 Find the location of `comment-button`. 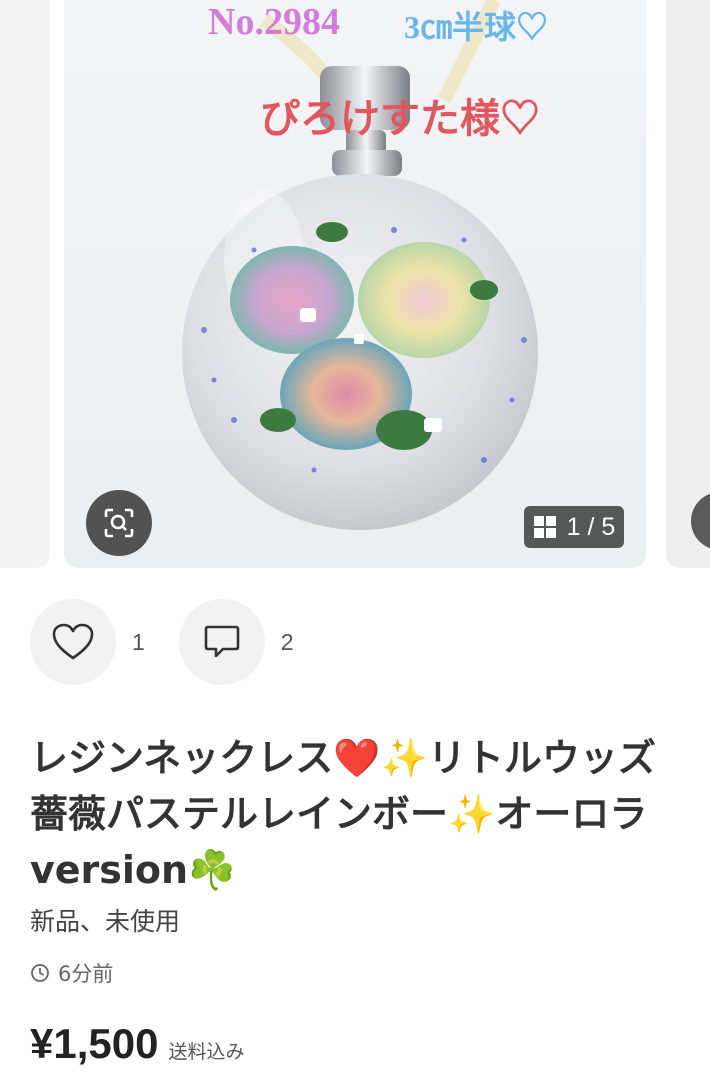

comment-button is located at coordinates (221, 642).